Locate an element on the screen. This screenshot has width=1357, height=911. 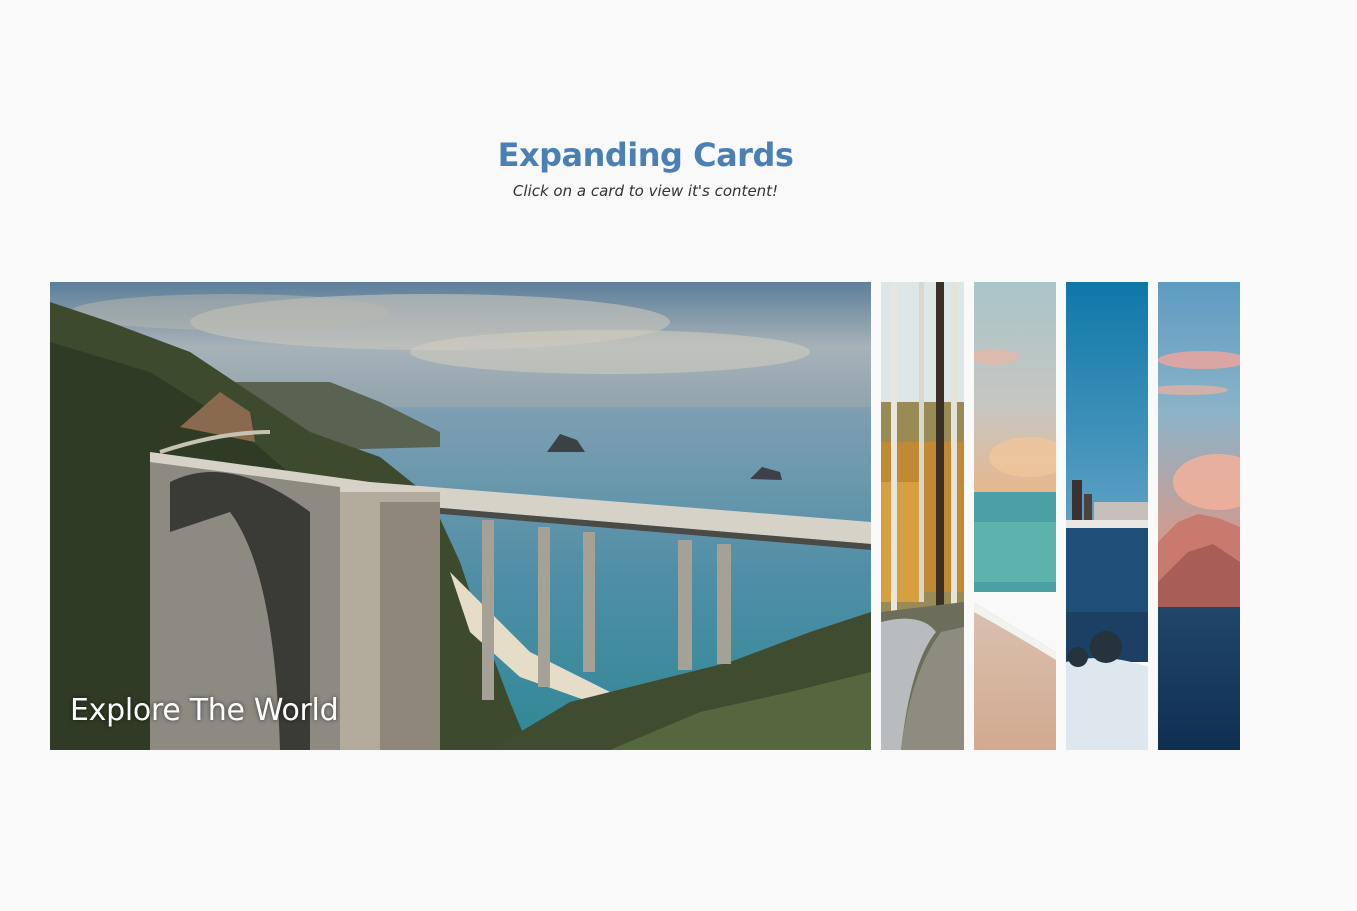
page-title: Expanding Cards is located at coordinates (645, 155).